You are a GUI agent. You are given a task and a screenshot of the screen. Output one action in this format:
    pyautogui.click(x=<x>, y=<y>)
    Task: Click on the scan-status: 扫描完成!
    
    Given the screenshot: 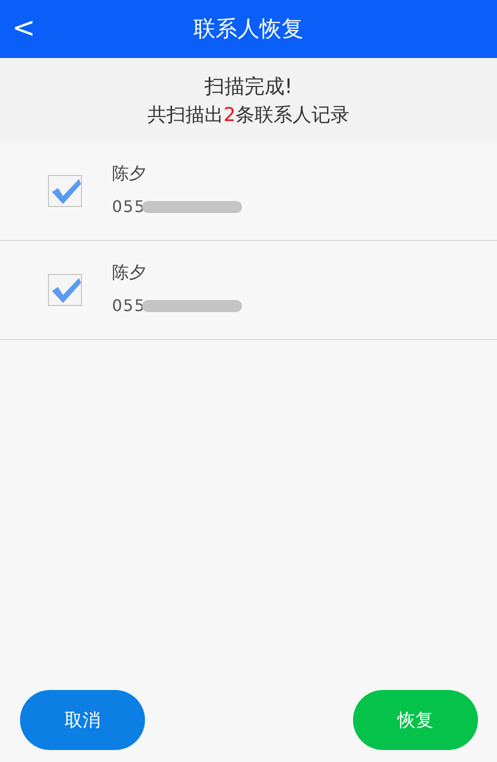 What is the action you would take?
    pyautogui.click(x=248, y=86)
    